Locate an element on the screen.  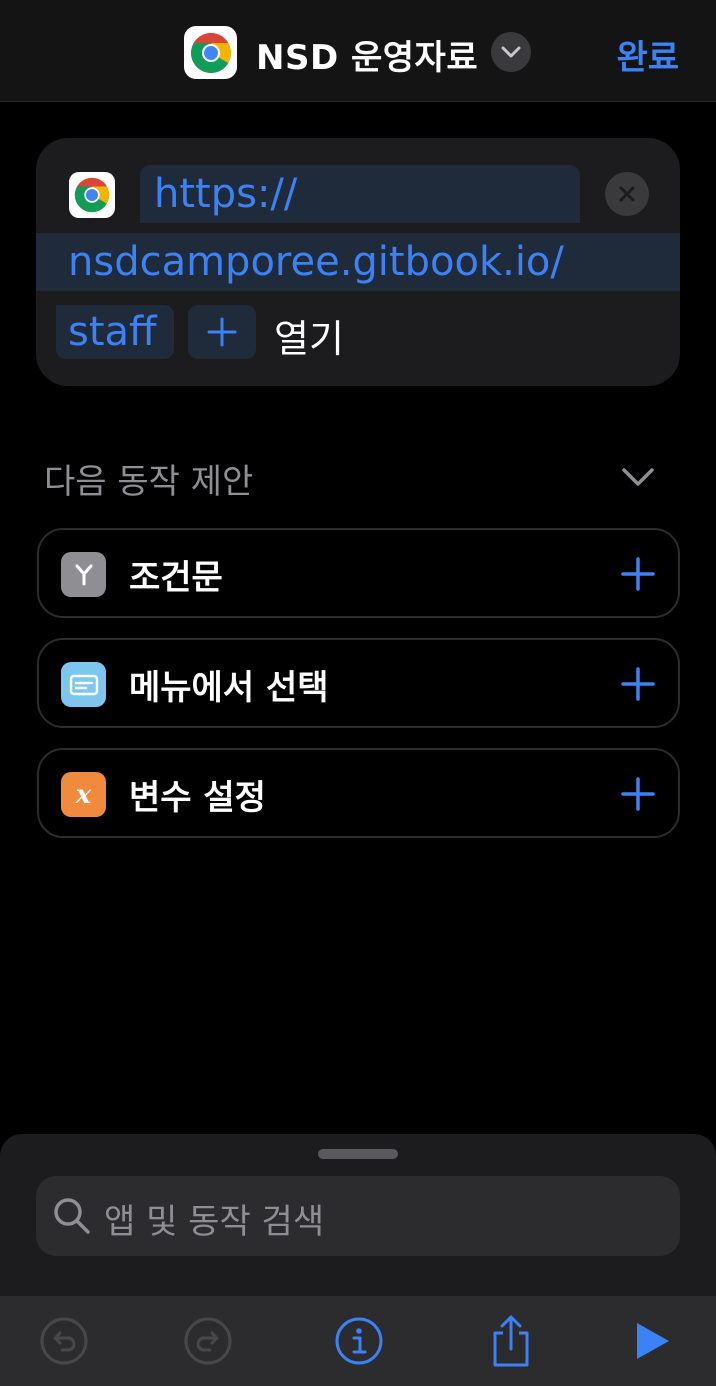
top-bar: NSD 운영자료 완료 is located at coordinates (358, 51).